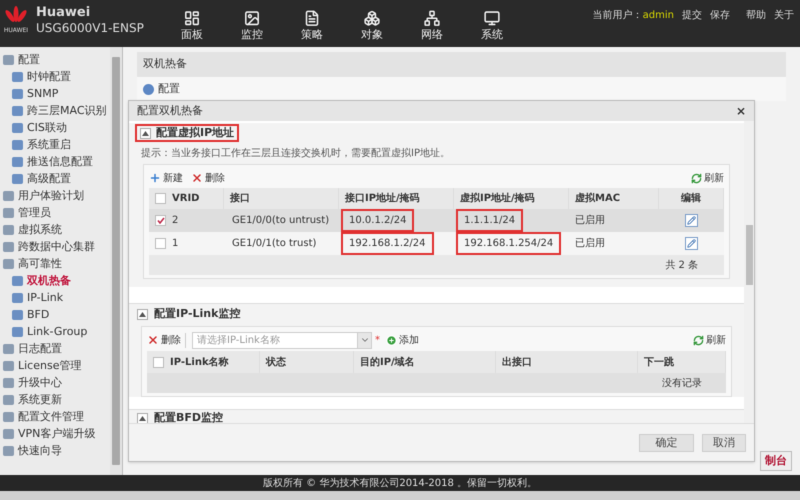 The height and width of the screenshot is (500, 800). Describe the element at coordinates (45, 297) in the screenshot. I see `sidebar-item: IP-Link` at that location.